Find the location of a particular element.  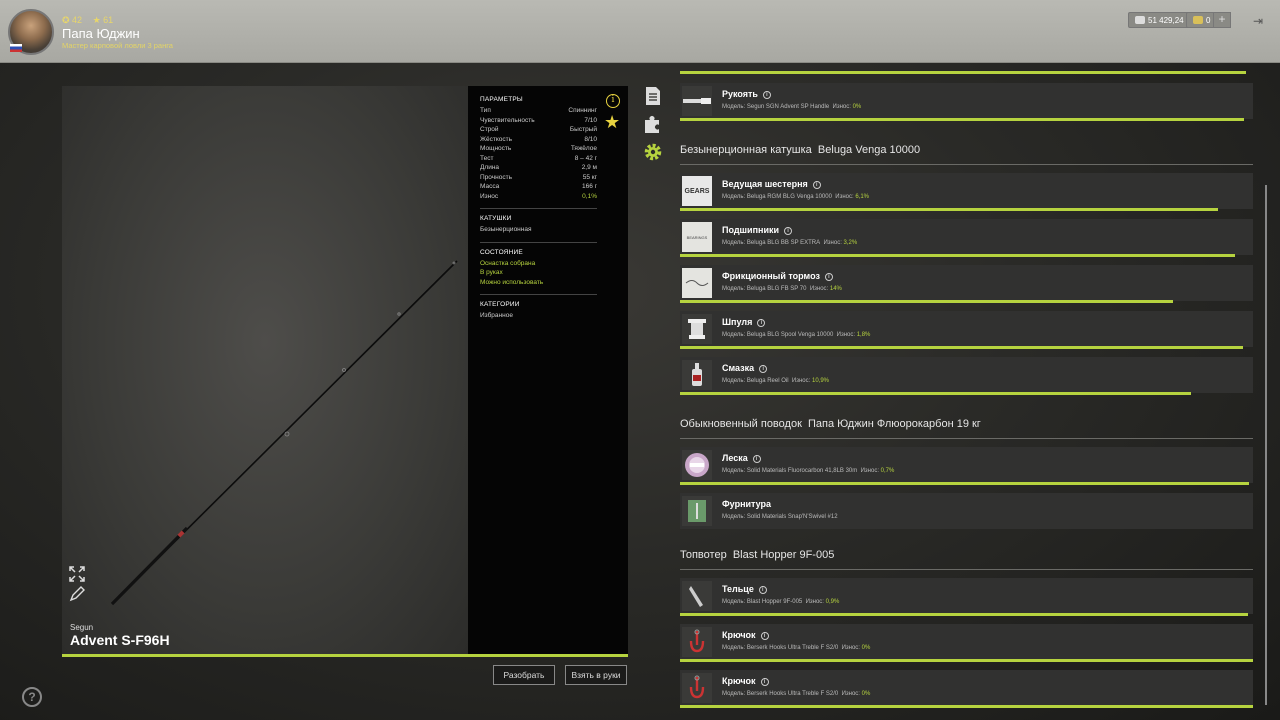

fullscreen-icon is located at coordinates (77, 574).